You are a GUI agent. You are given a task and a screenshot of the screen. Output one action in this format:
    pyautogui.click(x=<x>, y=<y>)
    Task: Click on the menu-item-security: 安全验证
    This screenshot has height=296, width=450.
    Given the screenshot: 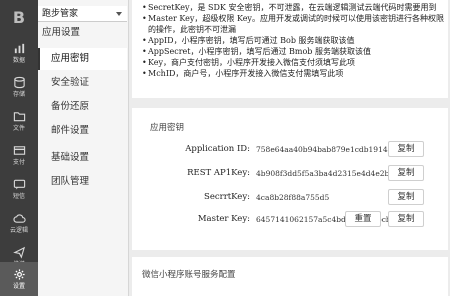 What is the action you would take?
    pyautogui.click(x=82, y=83)
    